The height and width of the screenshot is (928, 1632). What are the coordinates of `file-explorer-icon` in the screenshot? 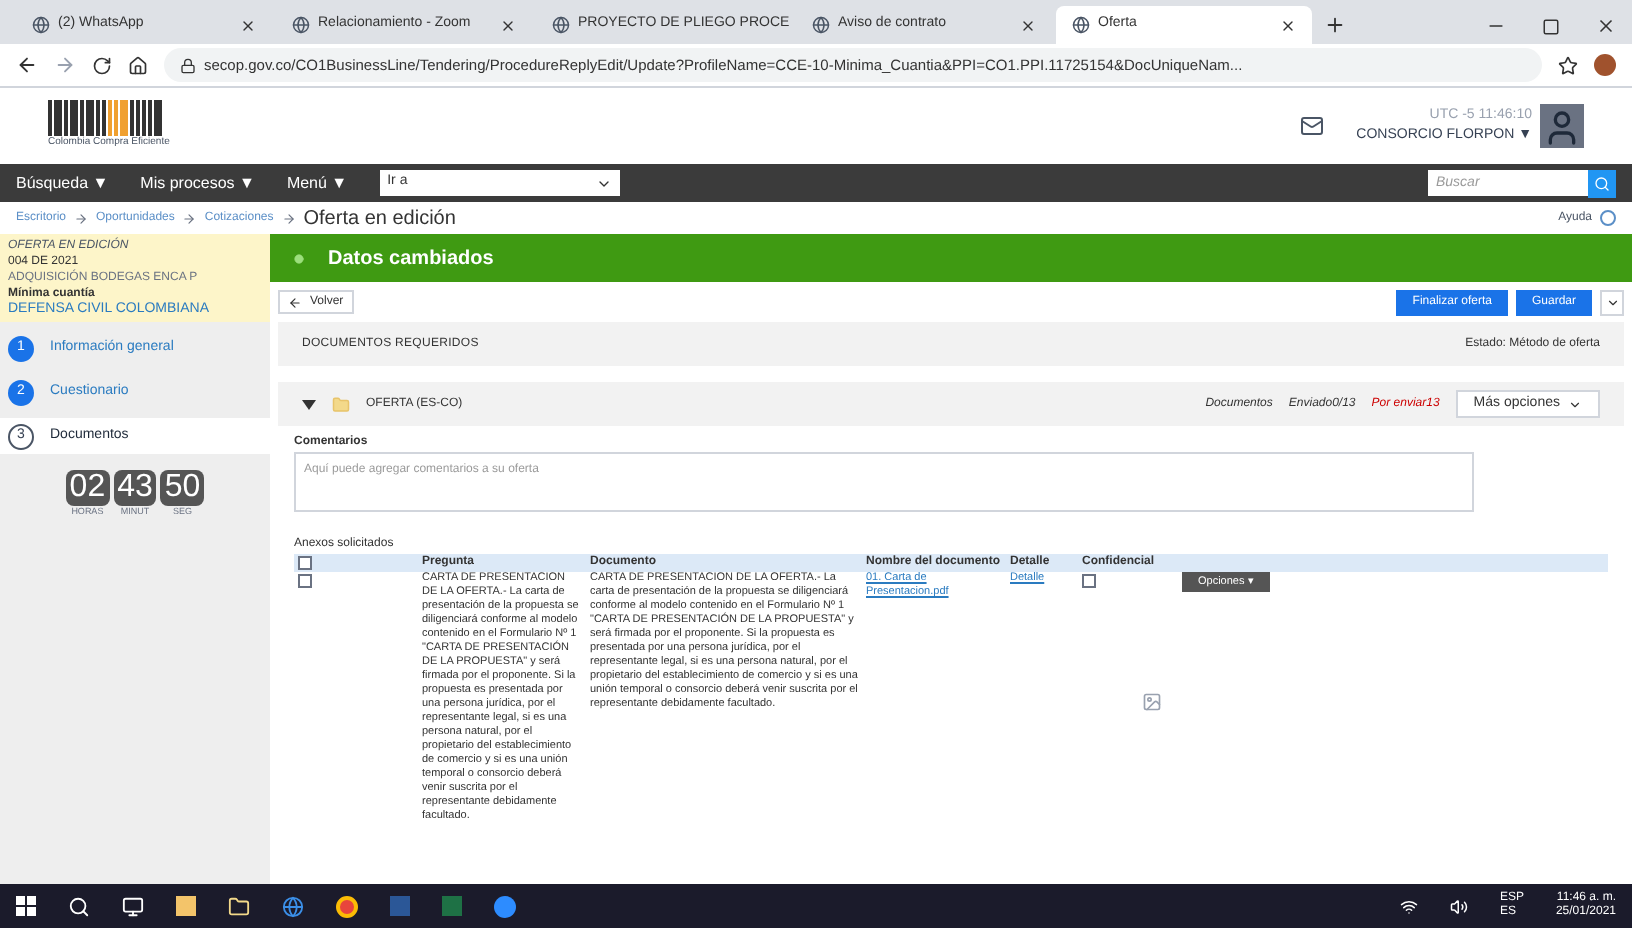 It's located at (239, 906).